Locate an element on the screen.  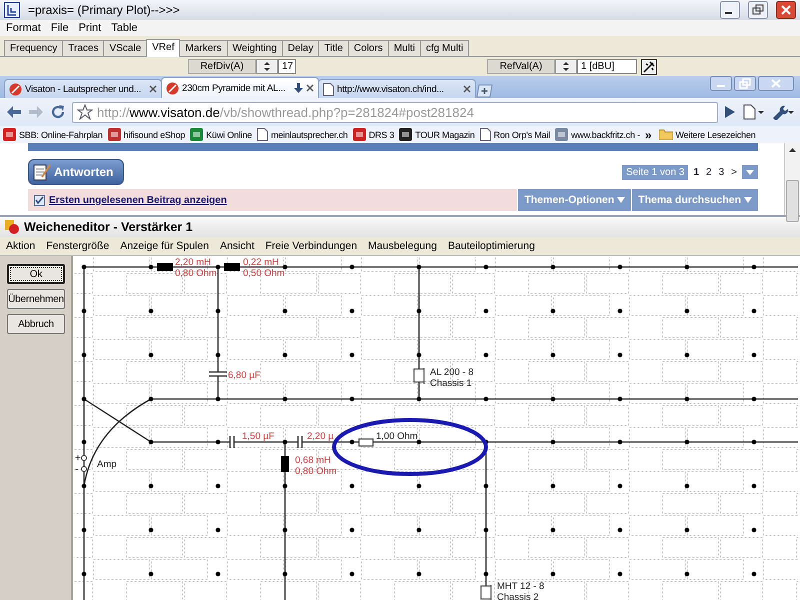
address-field: http://www.visaton.de/vb/showthread.php?p=281824#post281824 is located at coordinates (395, 112).